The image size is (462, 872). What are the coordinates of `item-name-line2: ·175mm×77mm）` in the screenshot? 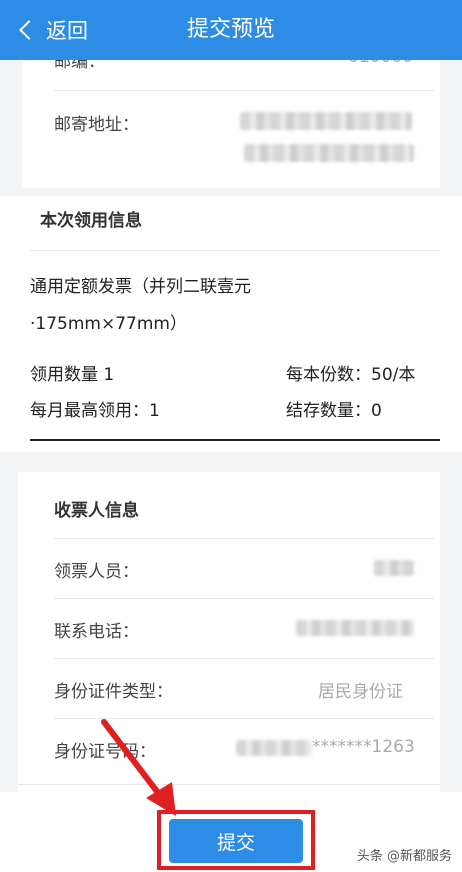 It's located at (108, 324).